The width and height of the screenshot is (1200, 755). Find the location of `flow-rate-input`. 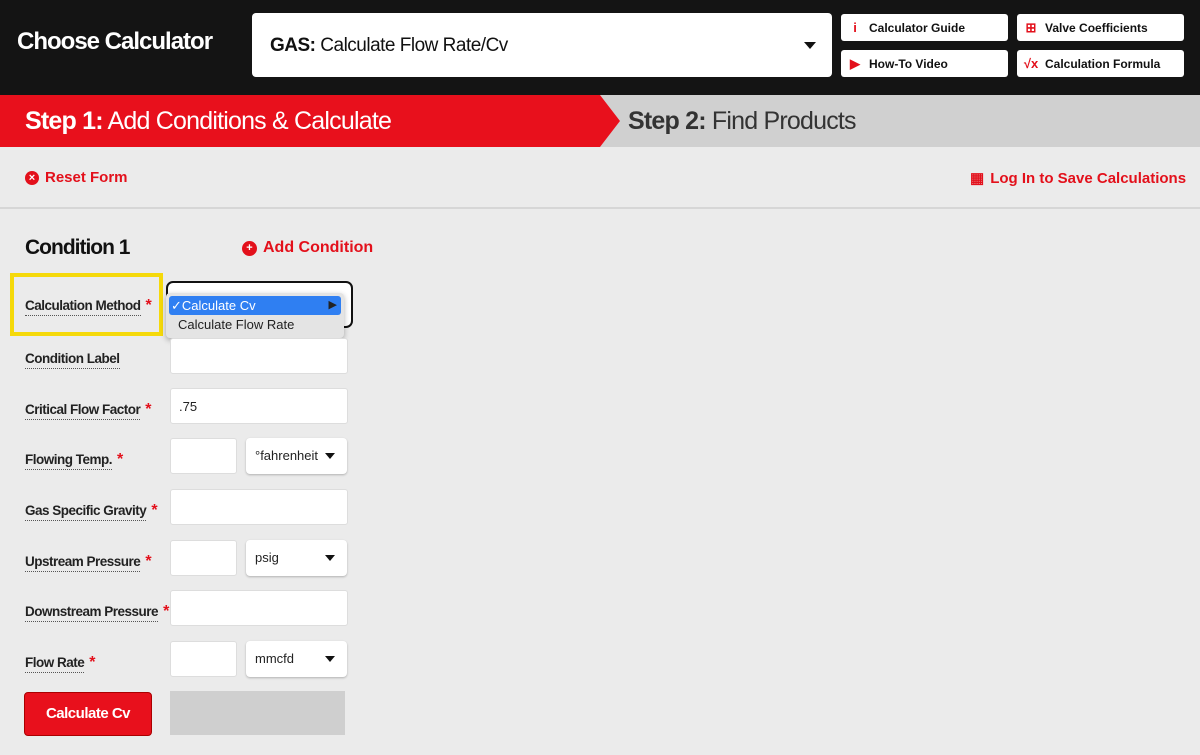

flow-rate-input is located at coordinates (203, 659).